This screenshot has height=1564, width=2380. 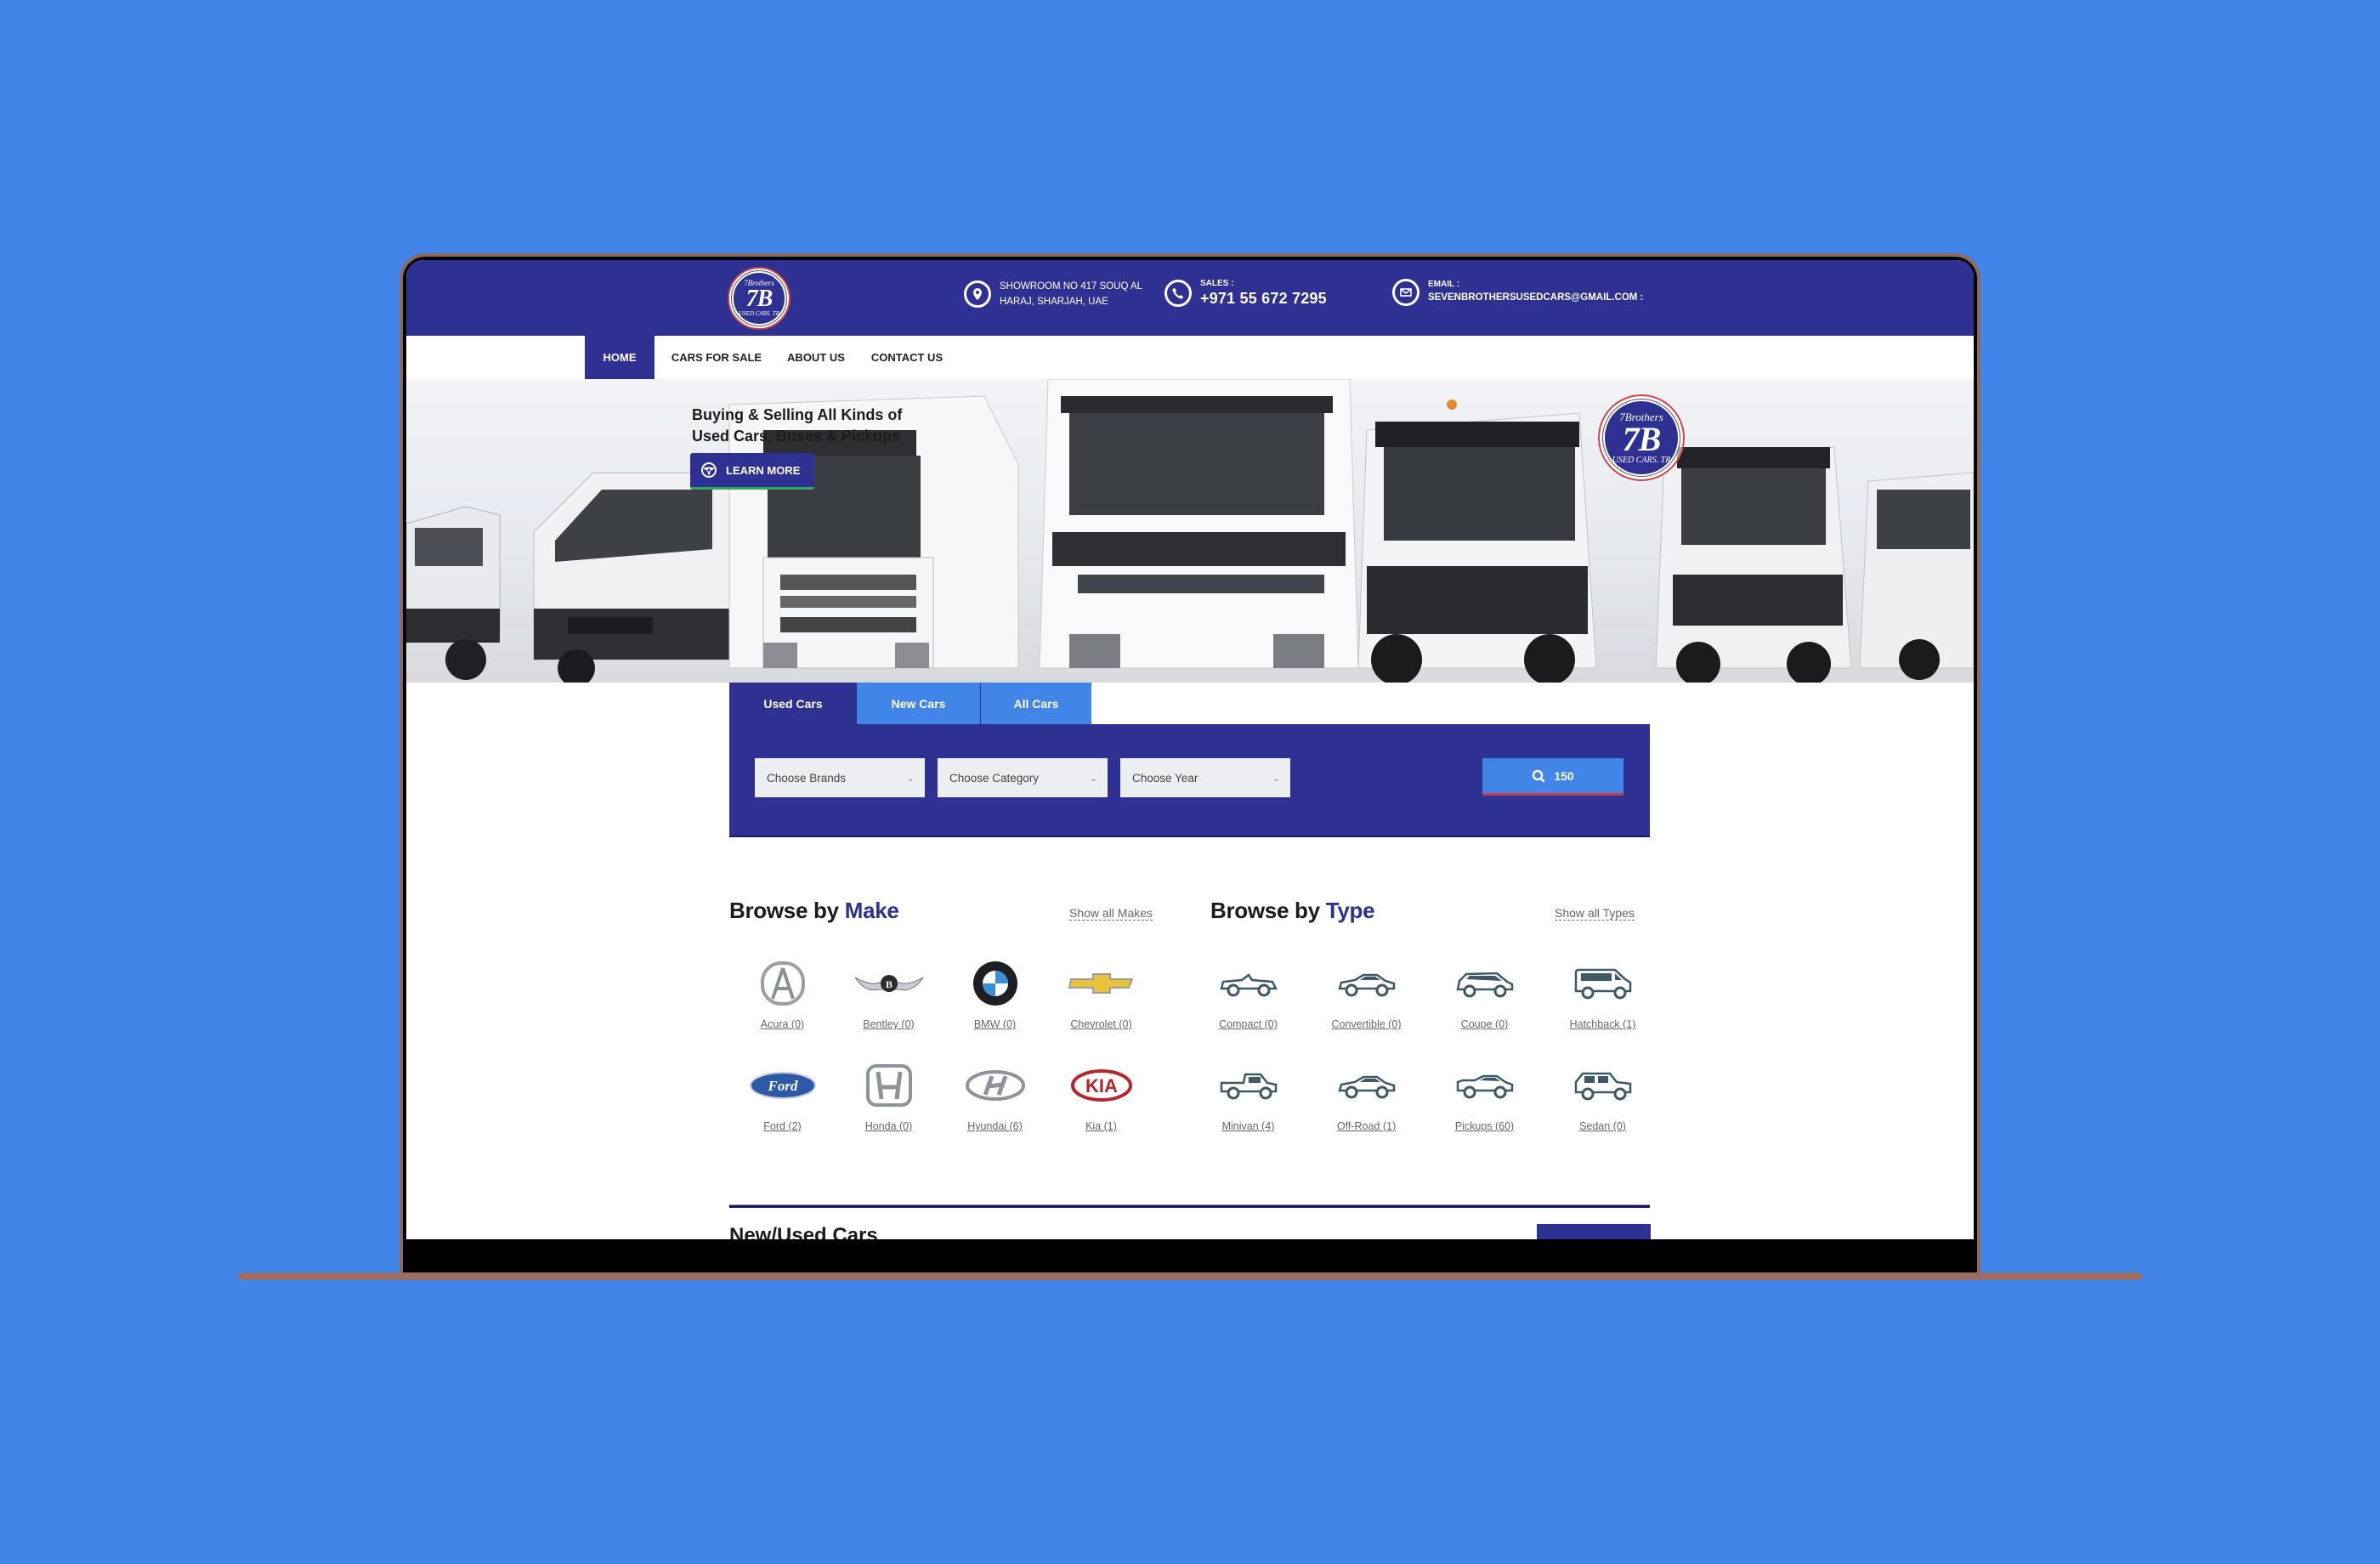 What do you see at coordinates (759, 313) in the screenshot?
I see `logo-bottom-text: USED CARS. TR` at bounding box center [759, 313].